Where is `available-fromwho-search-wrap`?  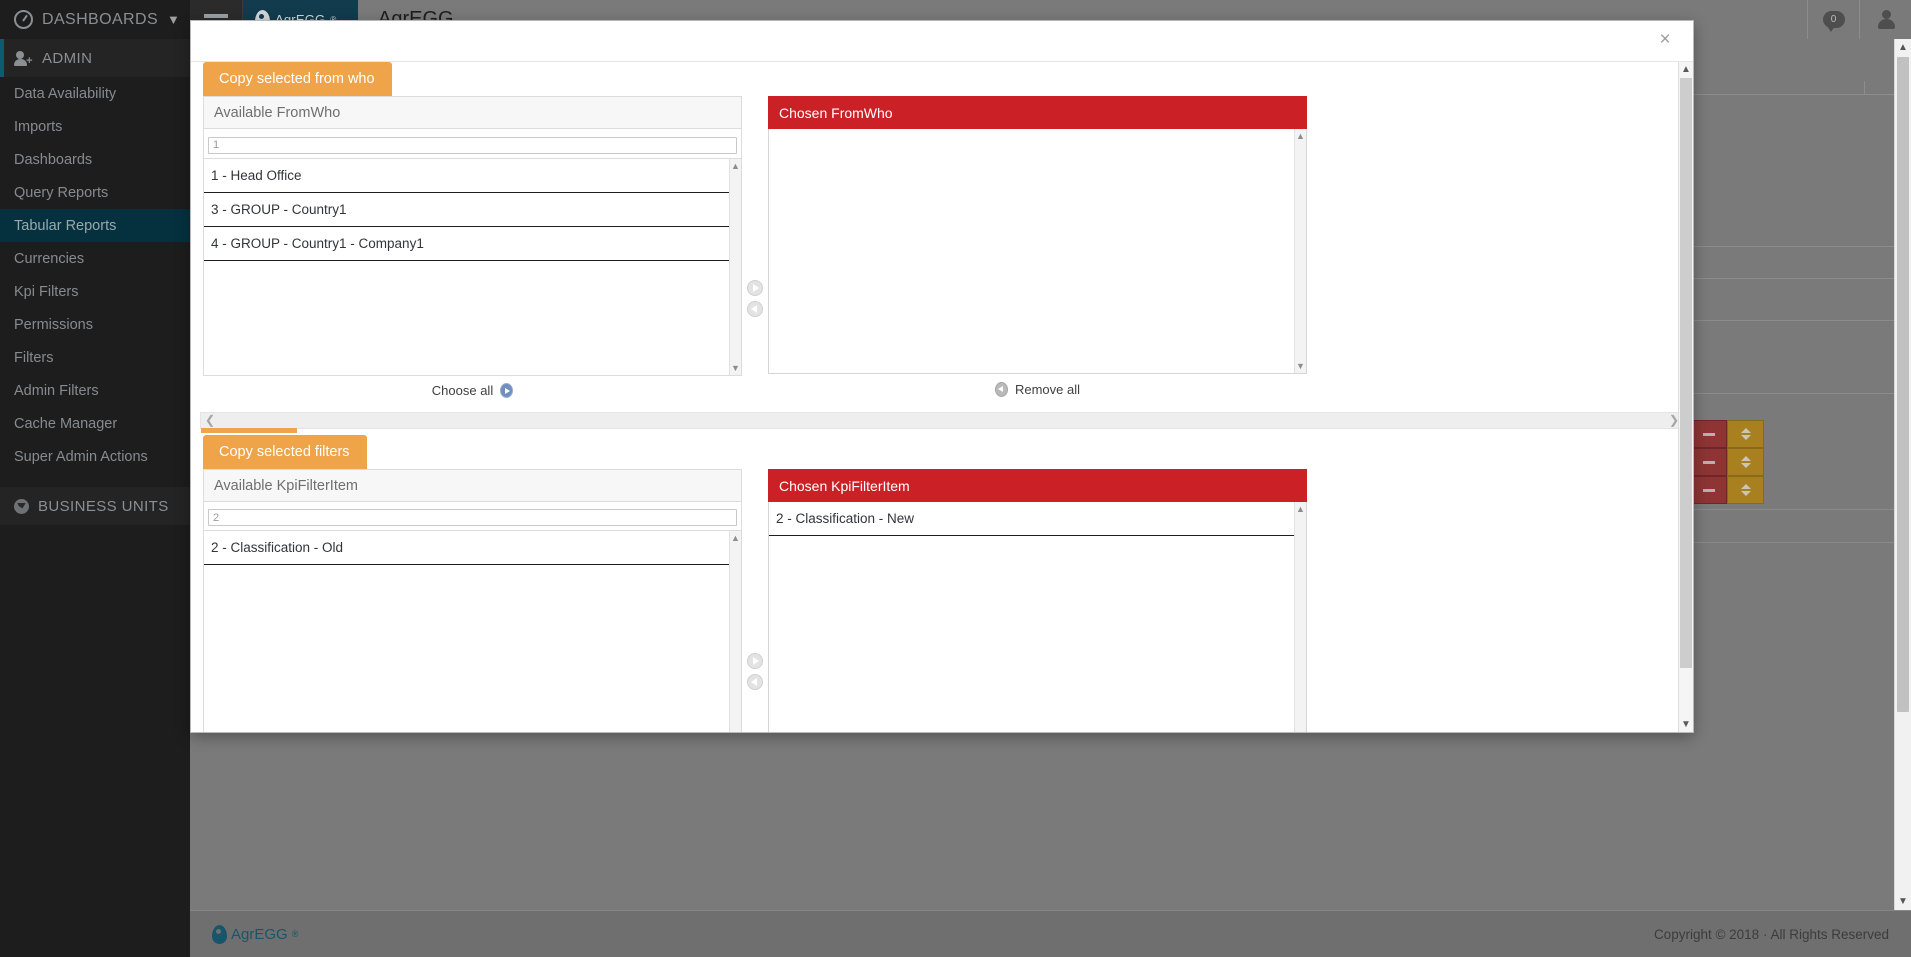 available-fromwho-search-wrap is located at coordinates (472, 144).